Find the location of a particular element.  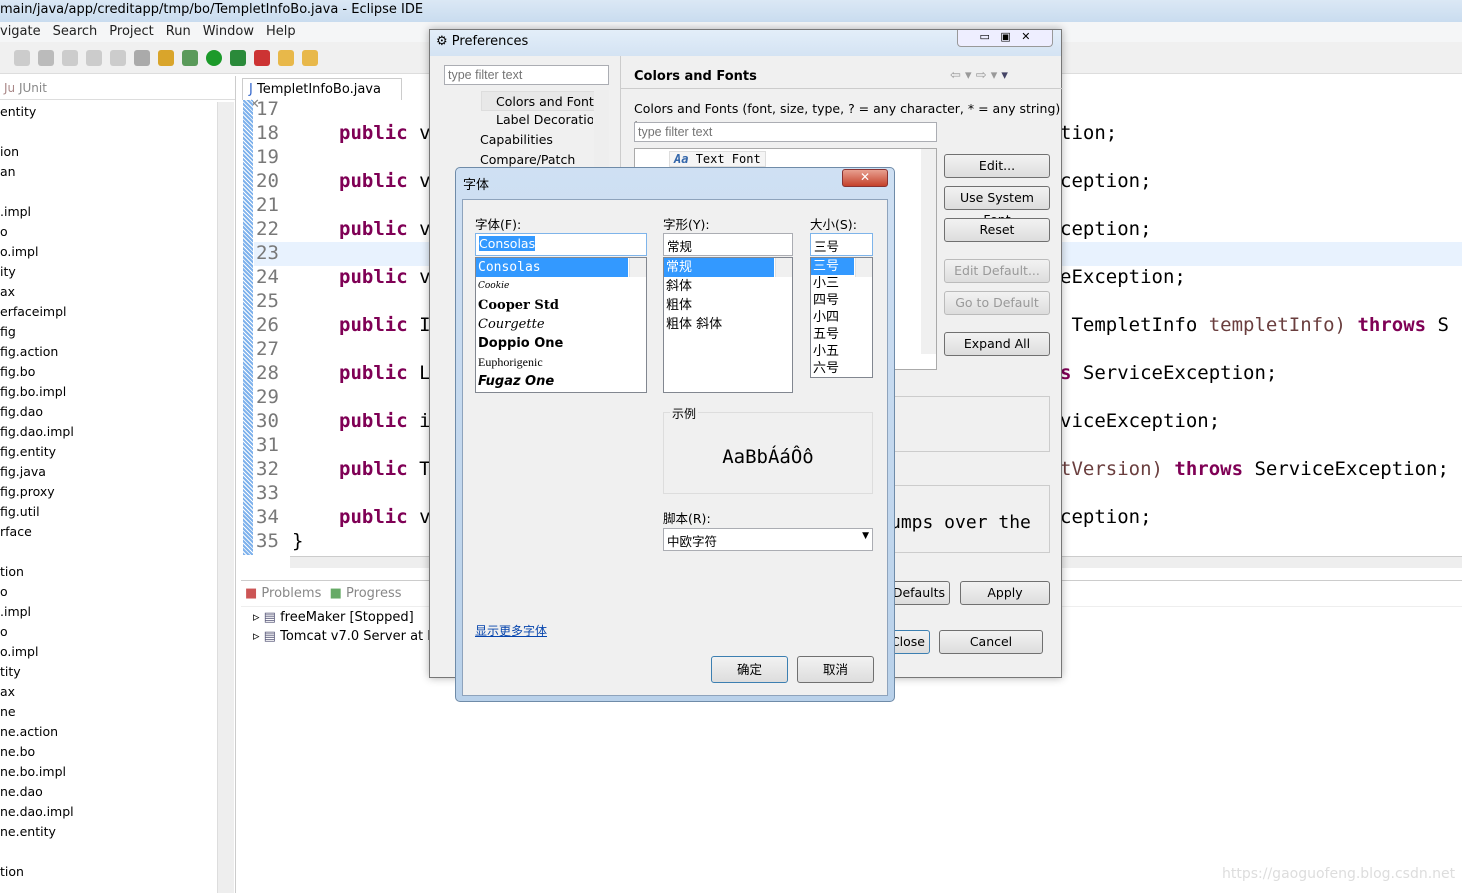

font-size-input: 三号 is located at coordinates (841, 244).